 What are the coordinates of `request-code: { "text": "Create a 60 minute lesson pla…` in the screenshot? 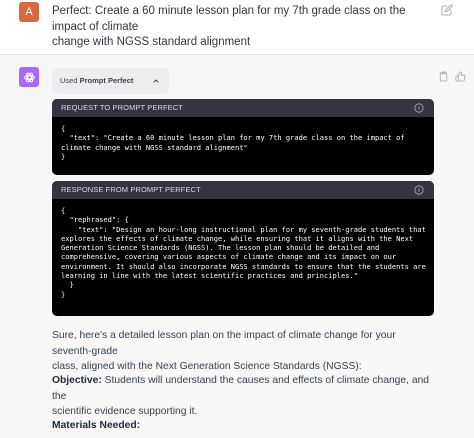 It's located at (233, 142).